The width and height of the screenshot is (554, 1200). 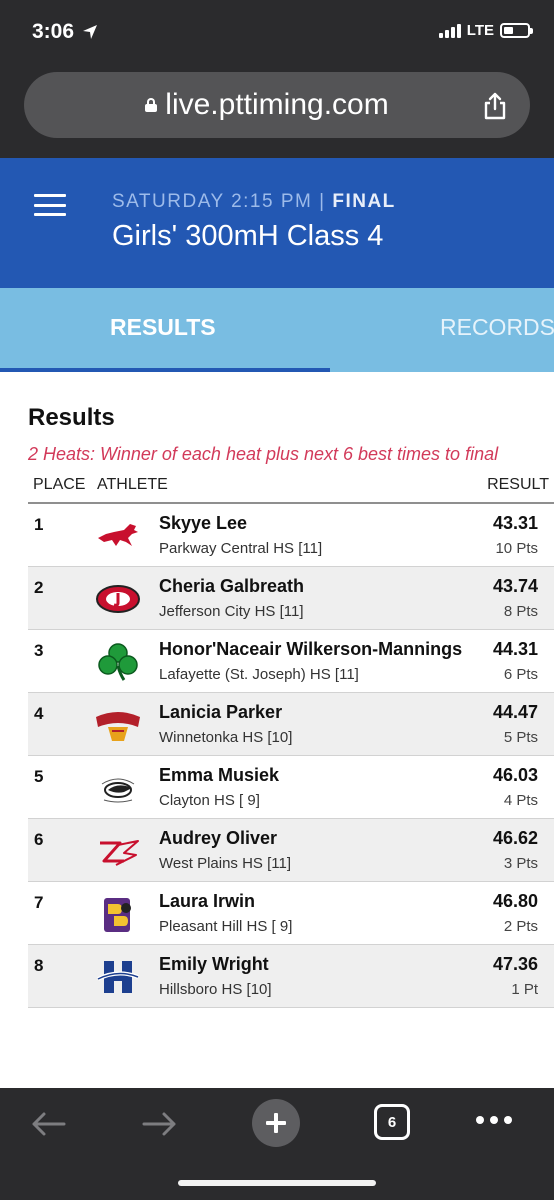 I want to click on address-bar: live.pttiming.com, so click(x=277, y=105).